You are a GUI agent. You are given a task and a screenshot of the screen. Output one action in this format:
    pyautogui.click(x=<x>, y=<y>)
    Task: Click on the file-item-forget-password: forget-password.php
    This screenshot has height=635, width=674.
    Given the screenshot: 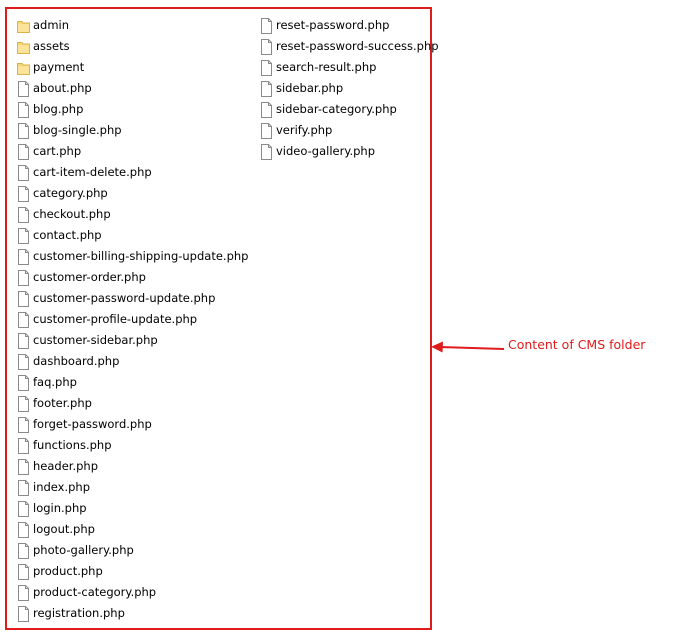 What is the action you would take?
    pyautogui.click(x=132, y=424)
    